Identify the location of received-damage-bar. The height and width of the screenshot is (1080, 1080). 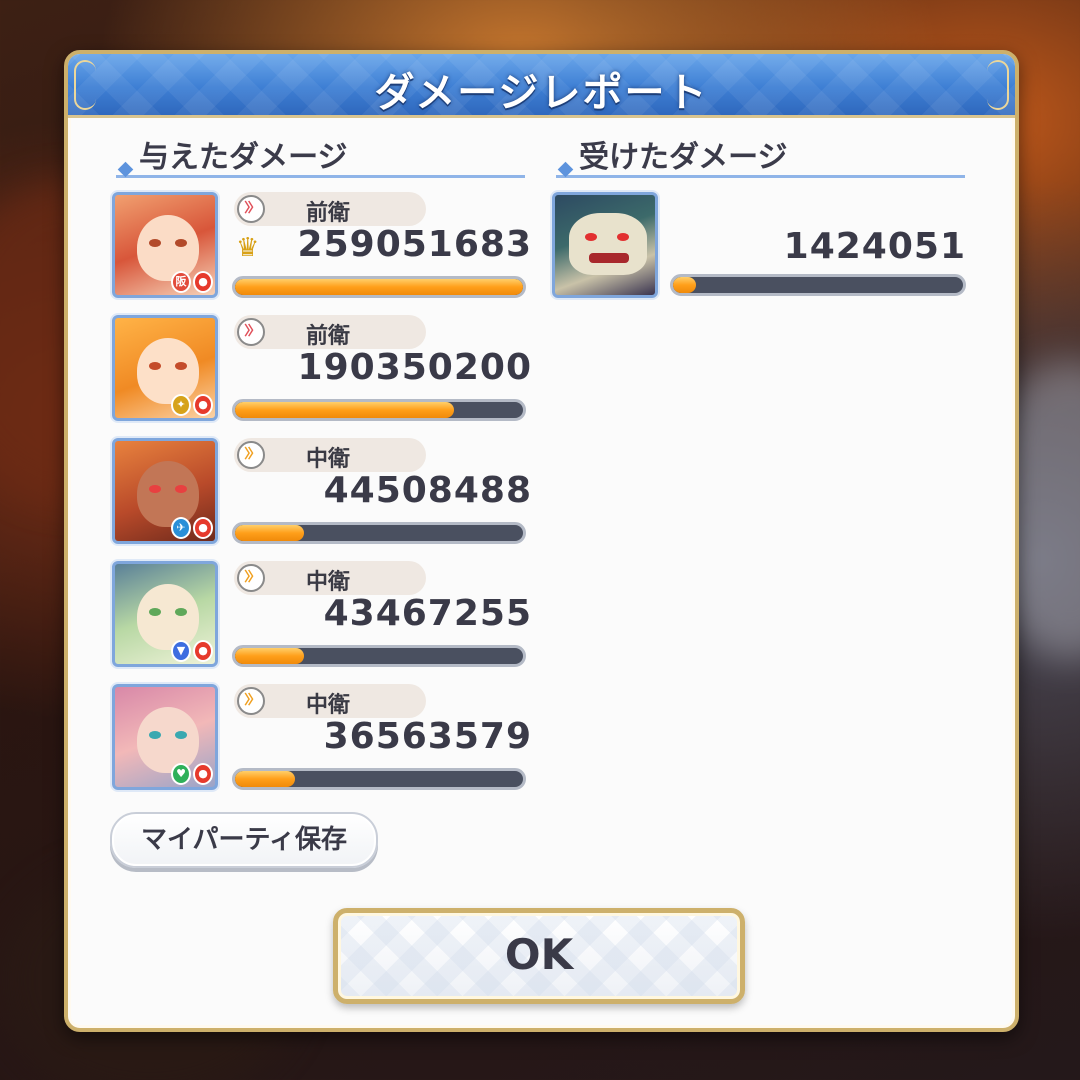
(818, 285).